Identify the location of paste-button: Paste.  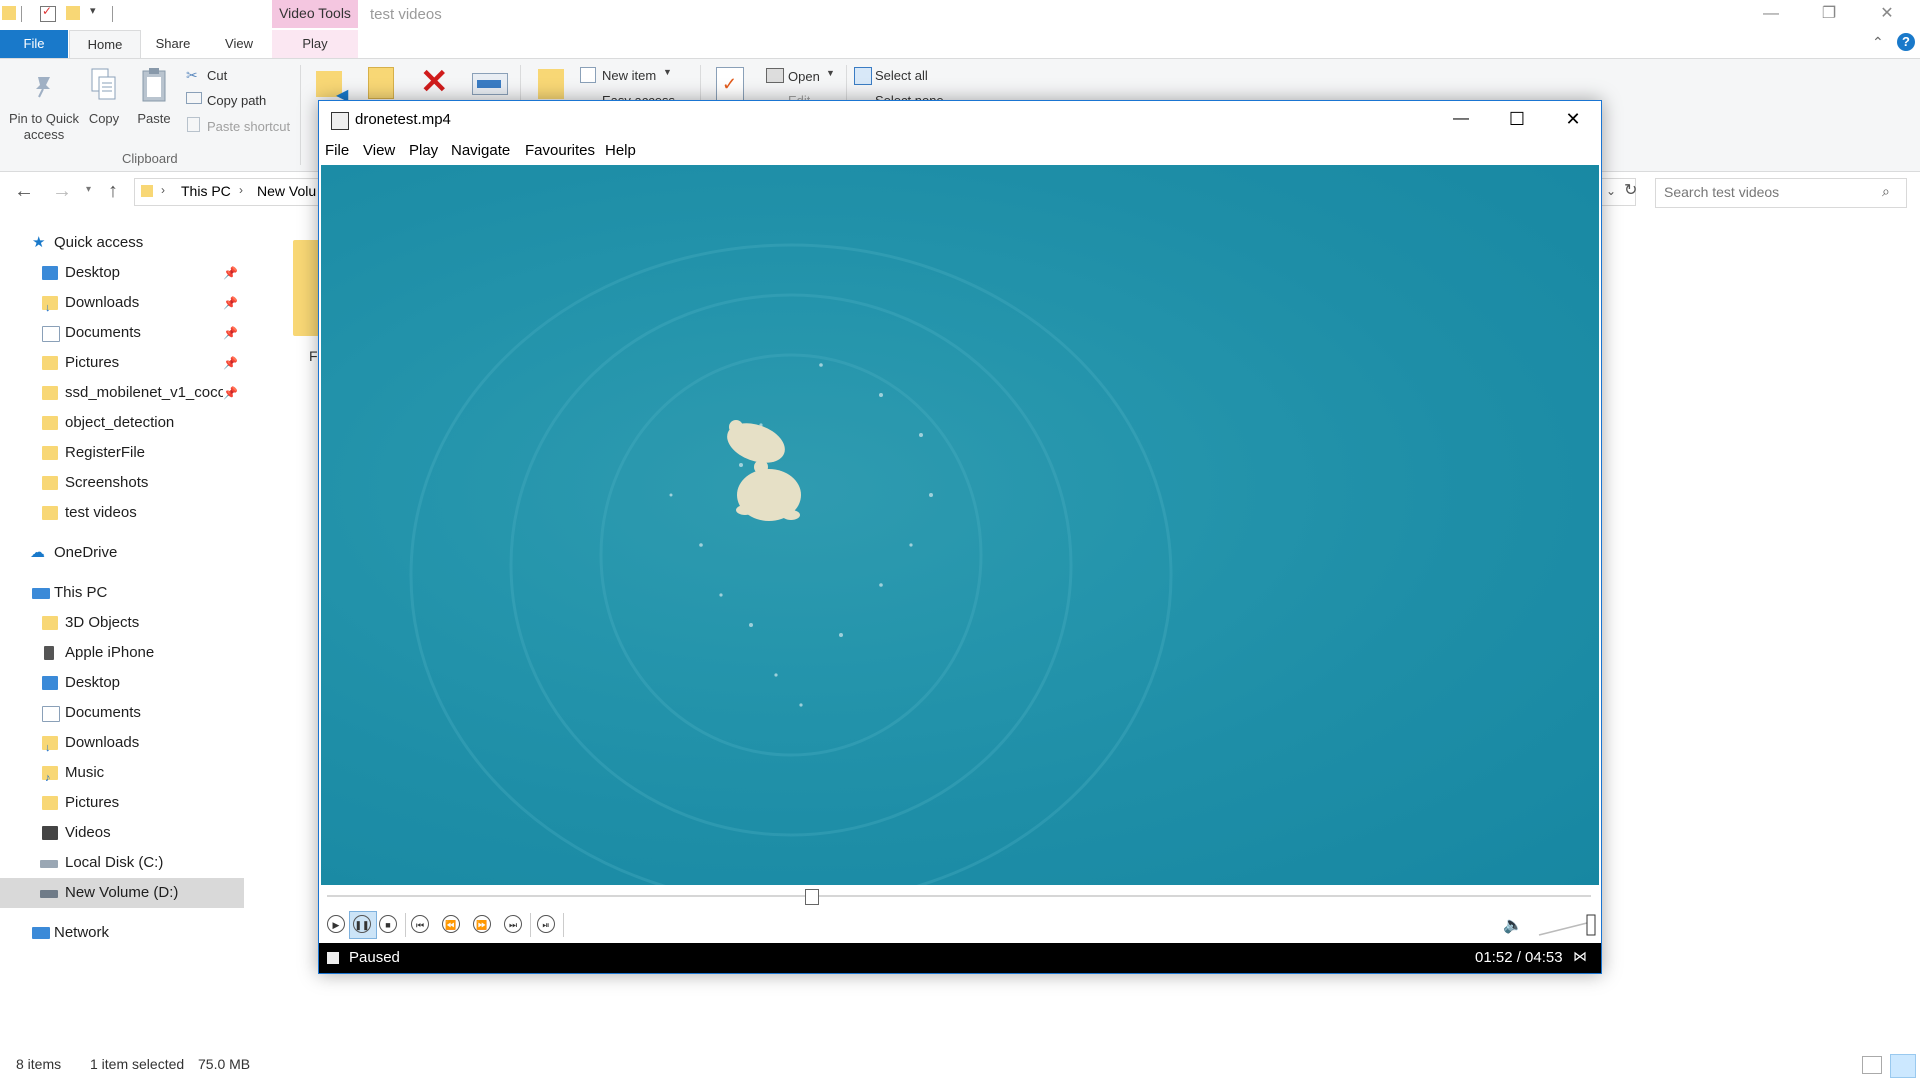
(154, 118).